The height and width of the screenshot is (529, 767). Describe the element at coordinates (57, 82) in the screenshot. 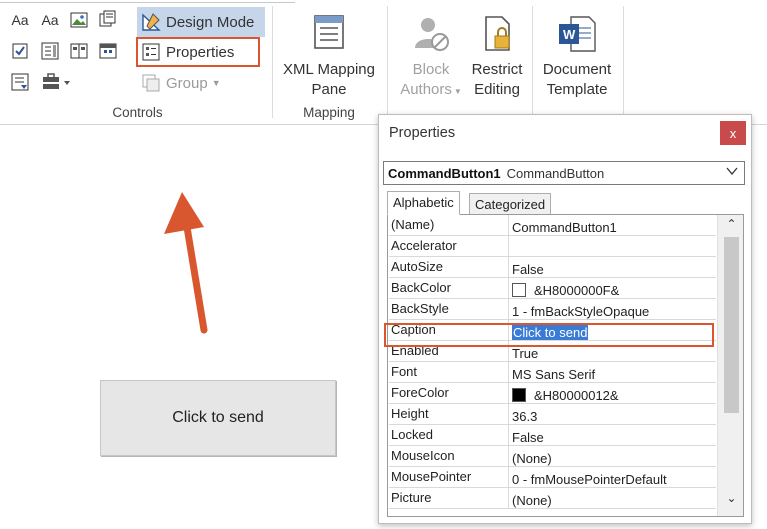

I see `legacy-tools-icon` at that location.